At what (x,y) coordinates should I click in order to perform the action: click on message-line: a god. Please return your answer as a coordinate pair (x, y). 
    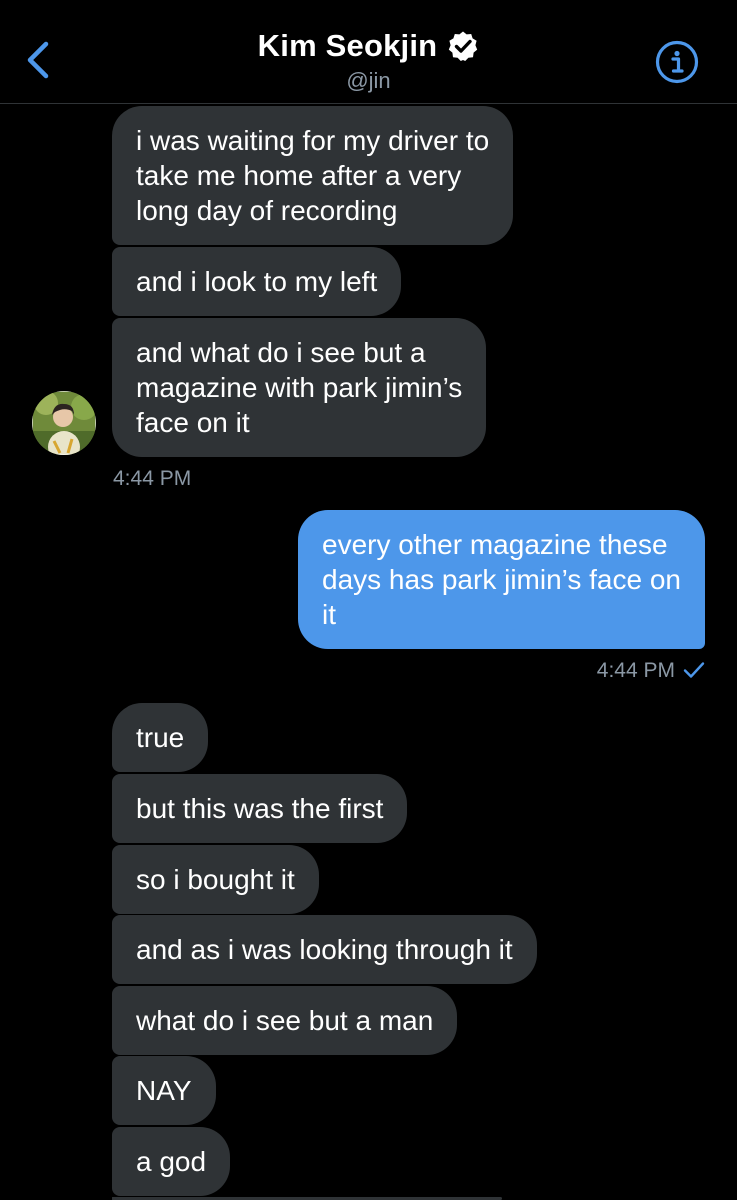
    Looking at the image, I should click on (171, 1161).